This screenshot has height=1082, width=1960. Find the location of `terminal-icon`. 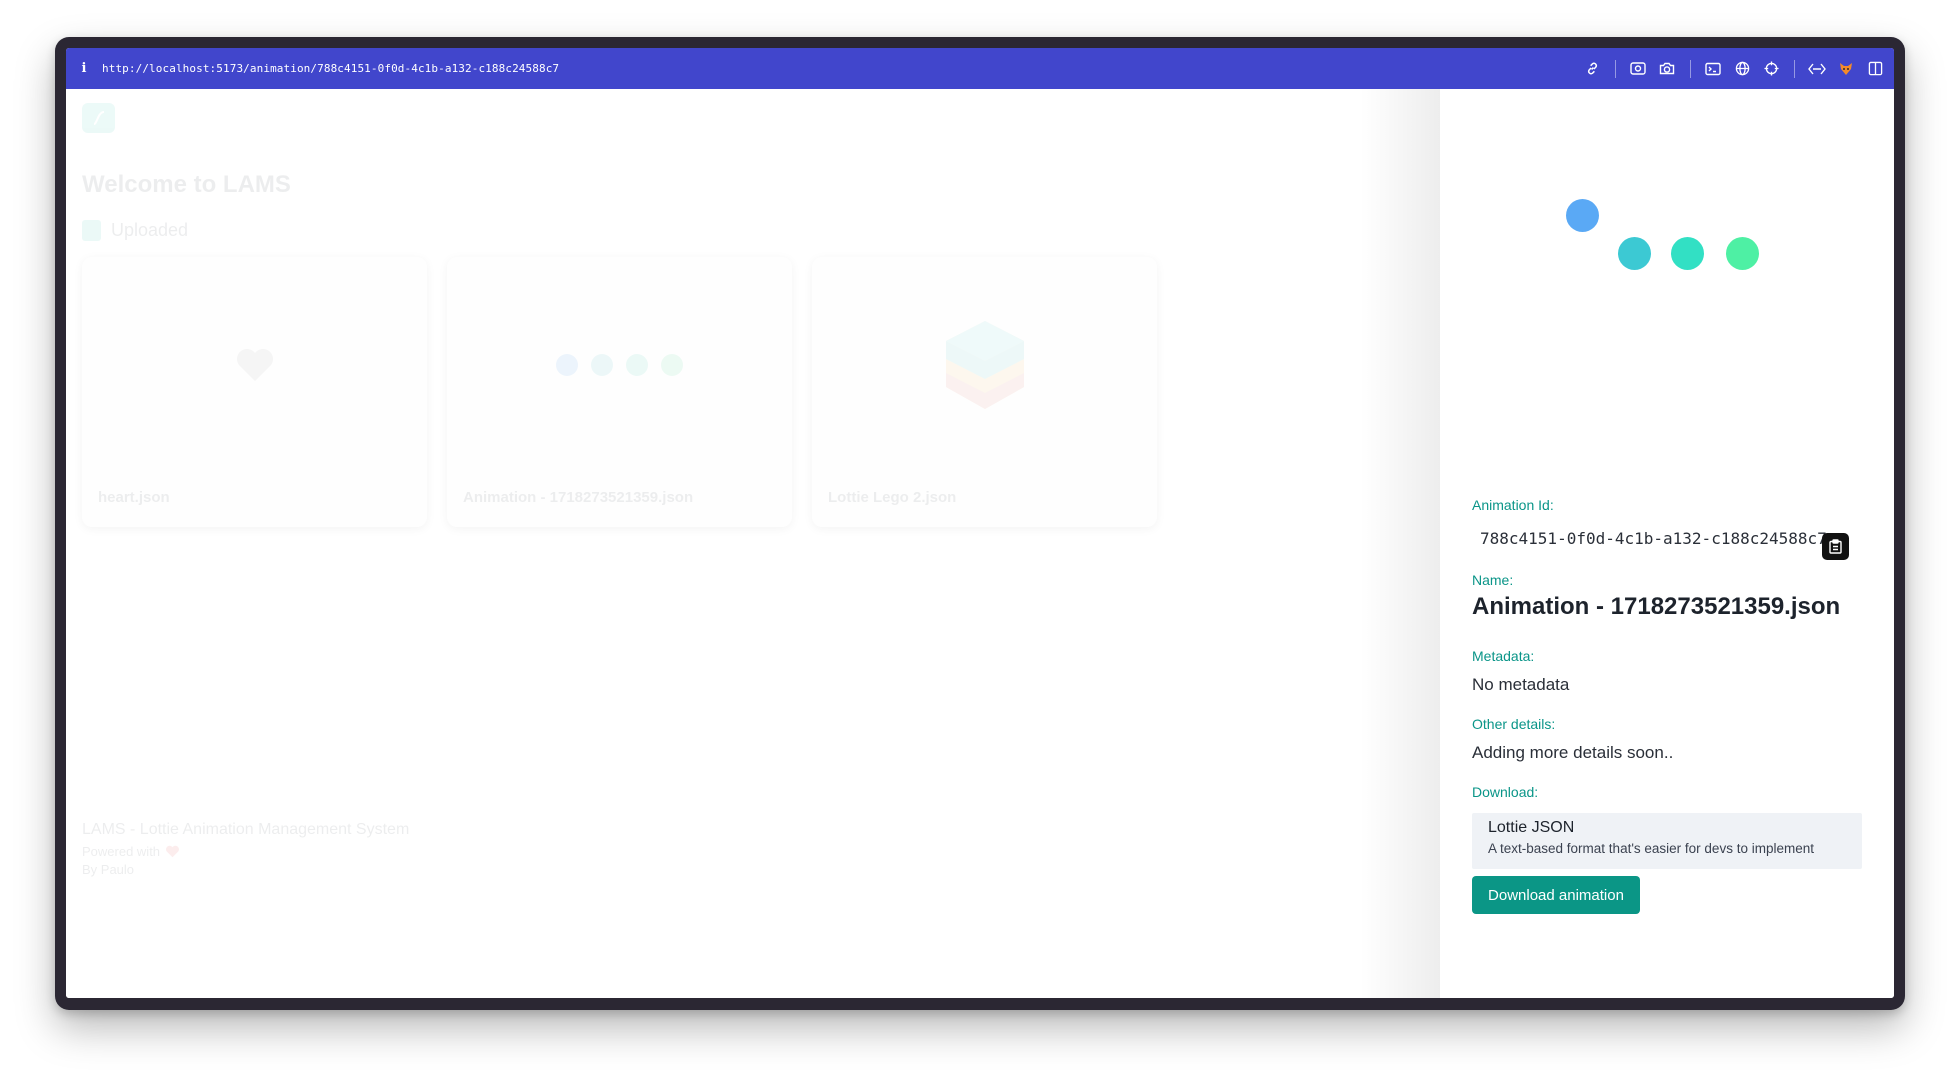

terminal-icon is located at coordinates (1713, 69).